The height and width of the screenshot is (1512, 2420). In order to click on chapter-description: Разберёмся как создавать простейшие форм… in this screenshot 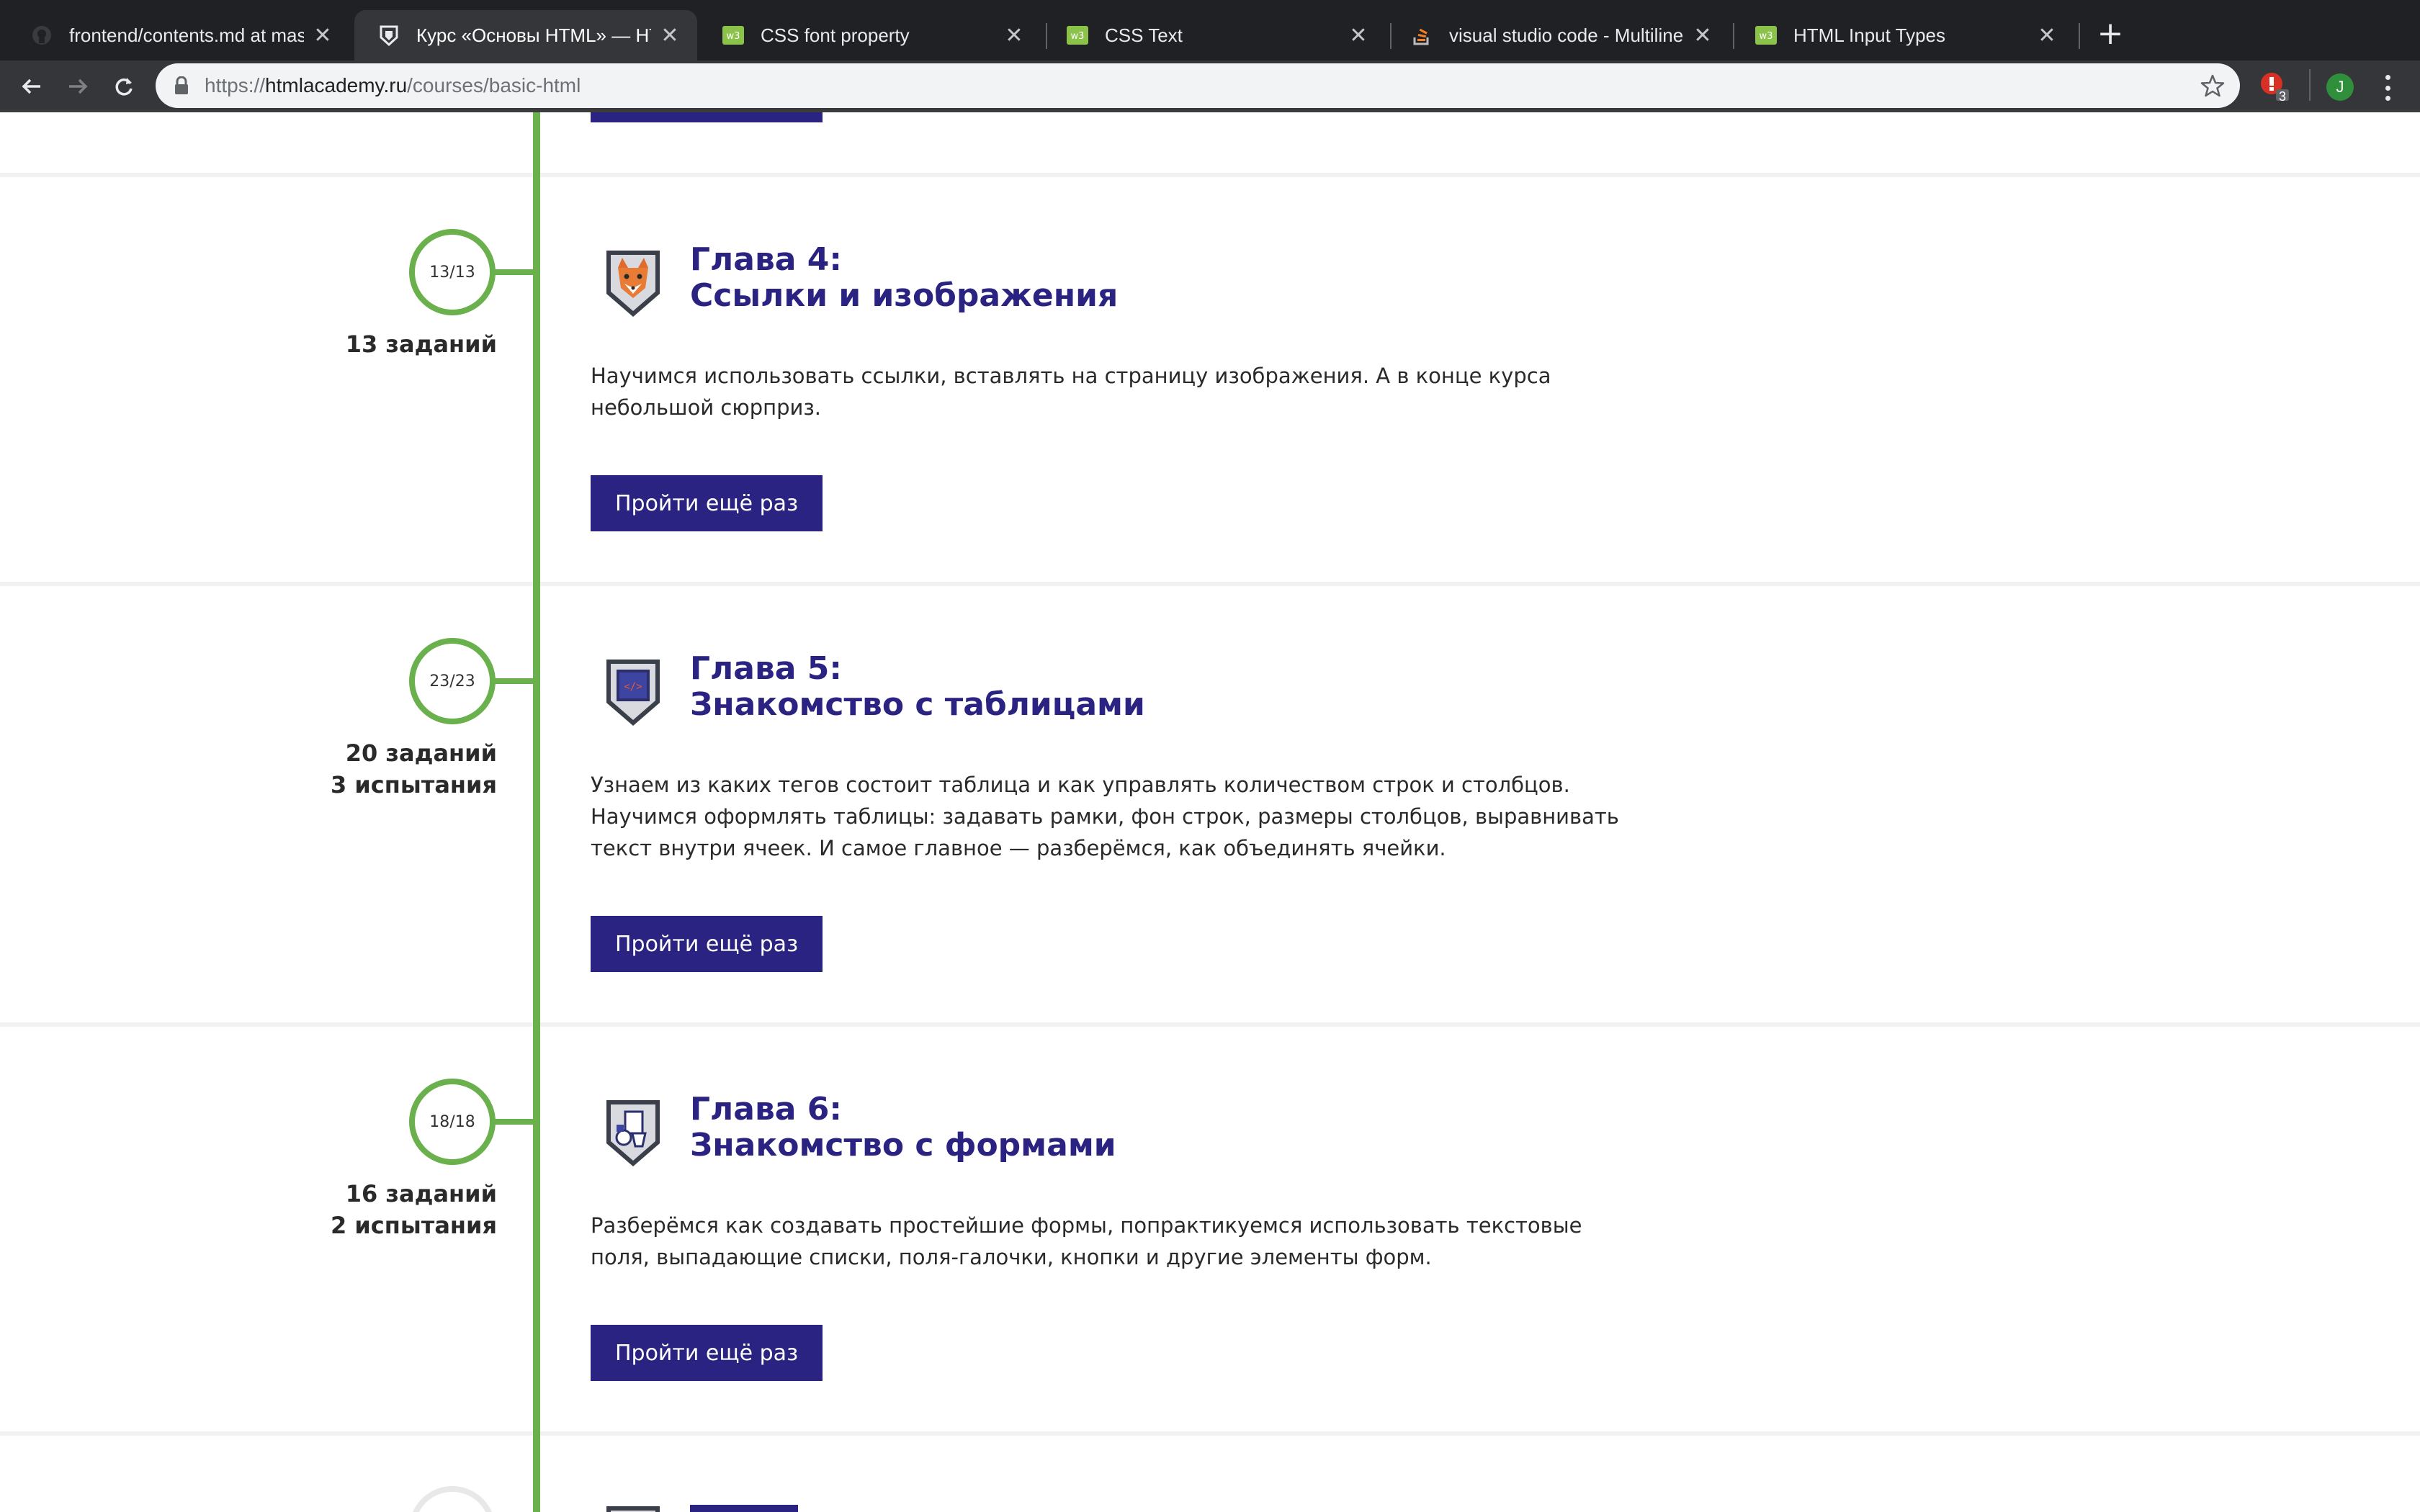, I will do `click(1102, 1241)`.